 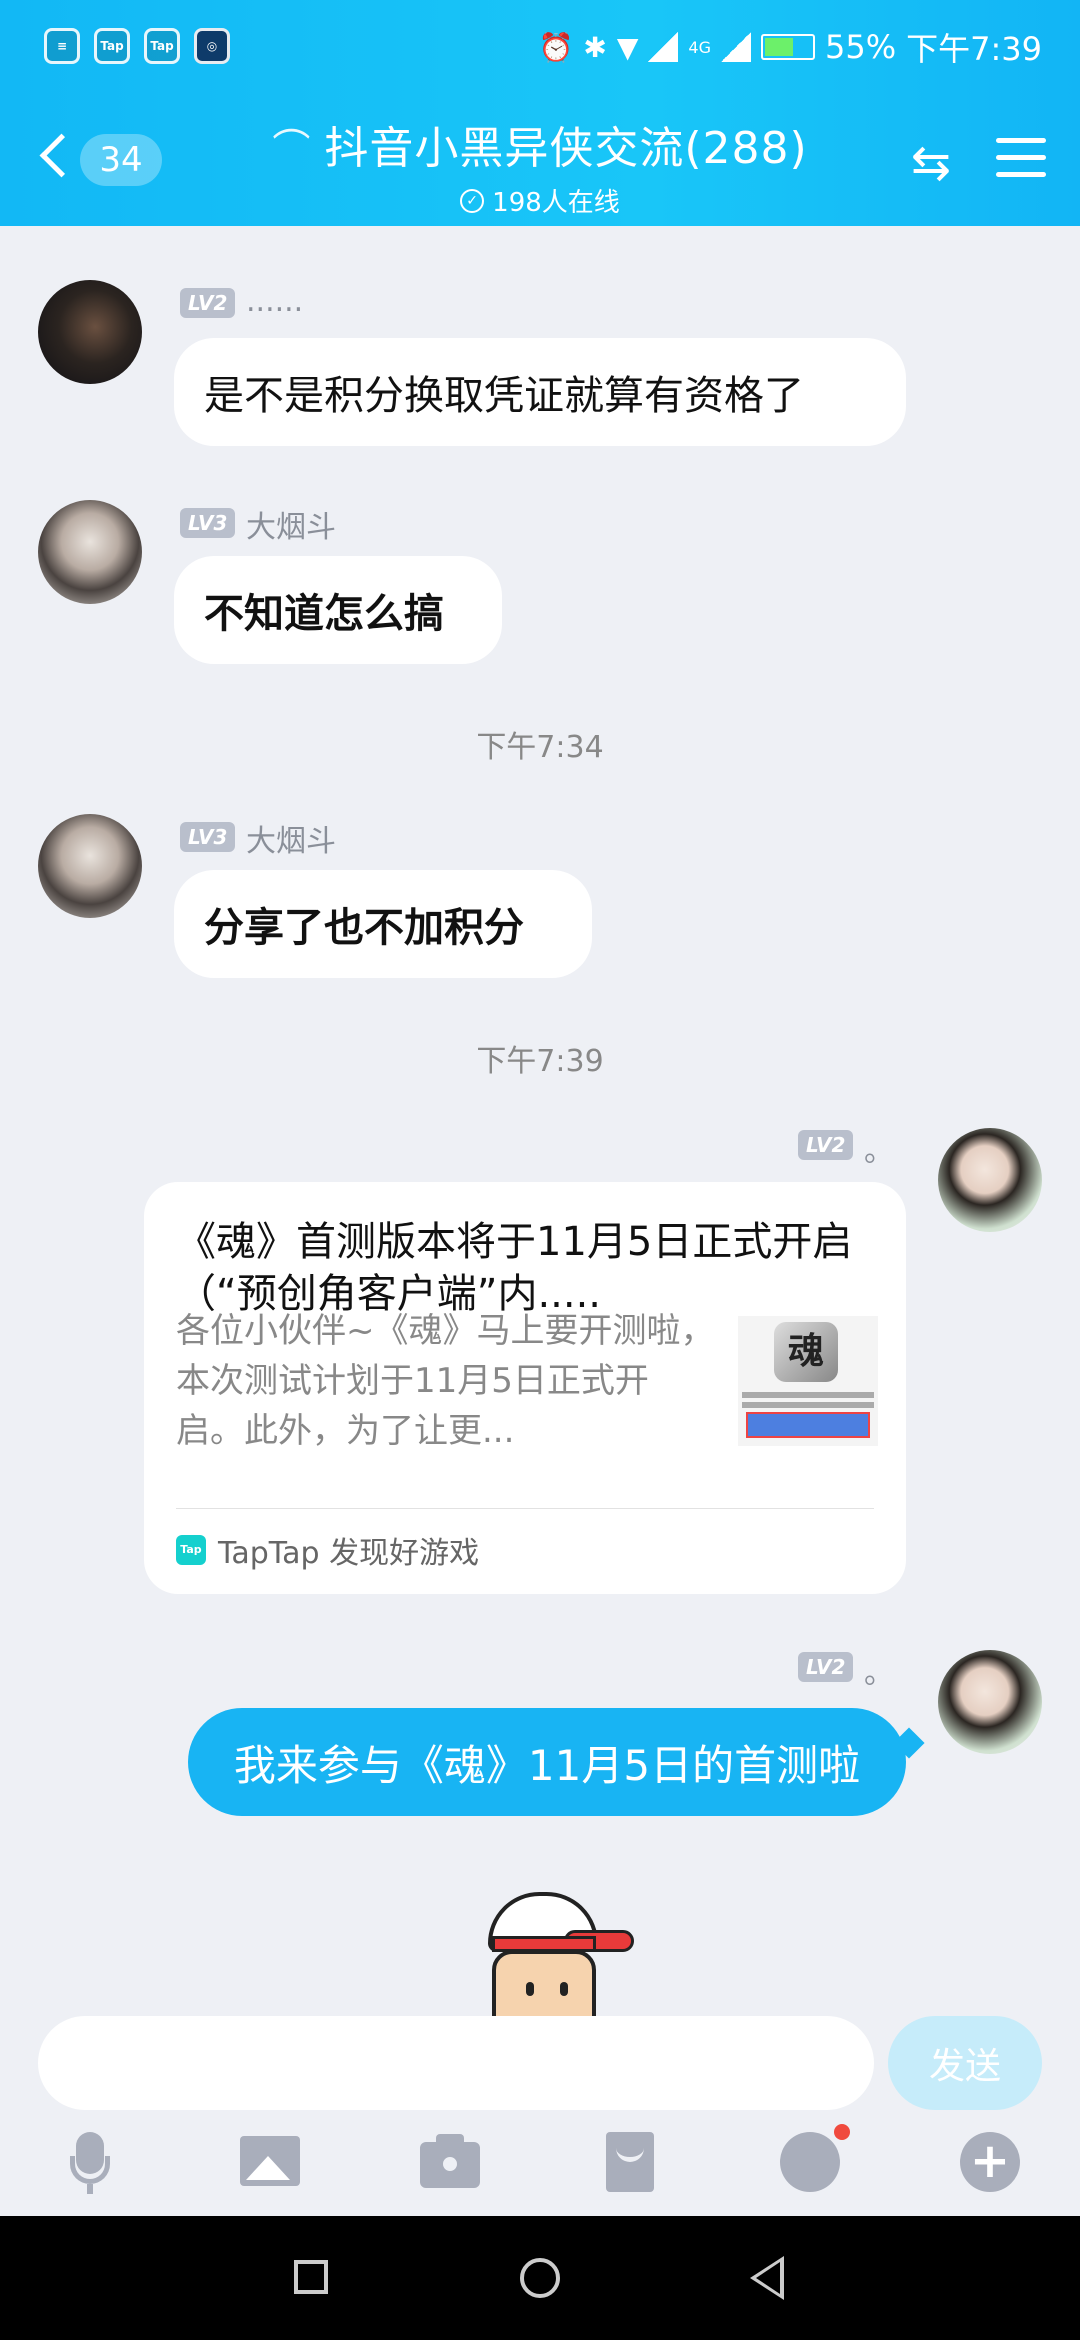 What do you see at coordinates (472, 200) in the screenshot?
I see `online-check-icon: ✓` at bounding box center [472, 200].